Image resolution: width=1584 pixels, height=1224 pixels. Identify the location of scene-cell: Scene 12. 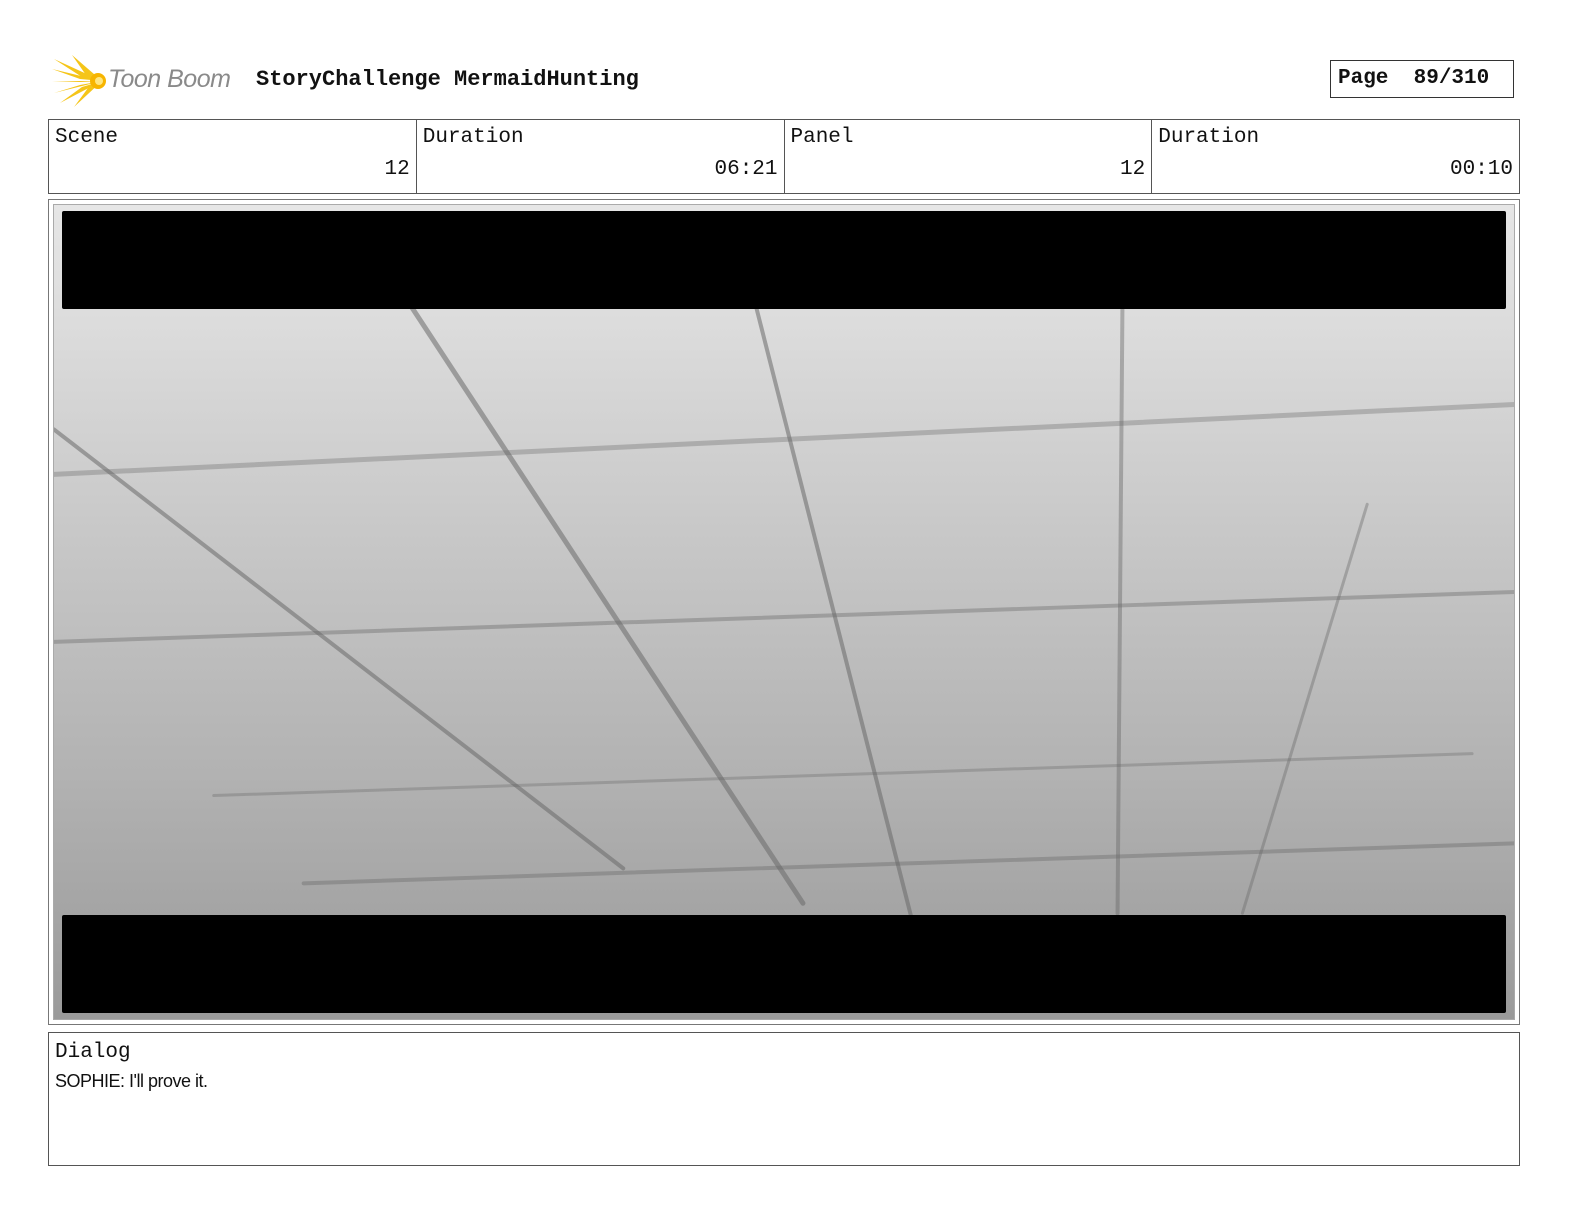
(233, 156).